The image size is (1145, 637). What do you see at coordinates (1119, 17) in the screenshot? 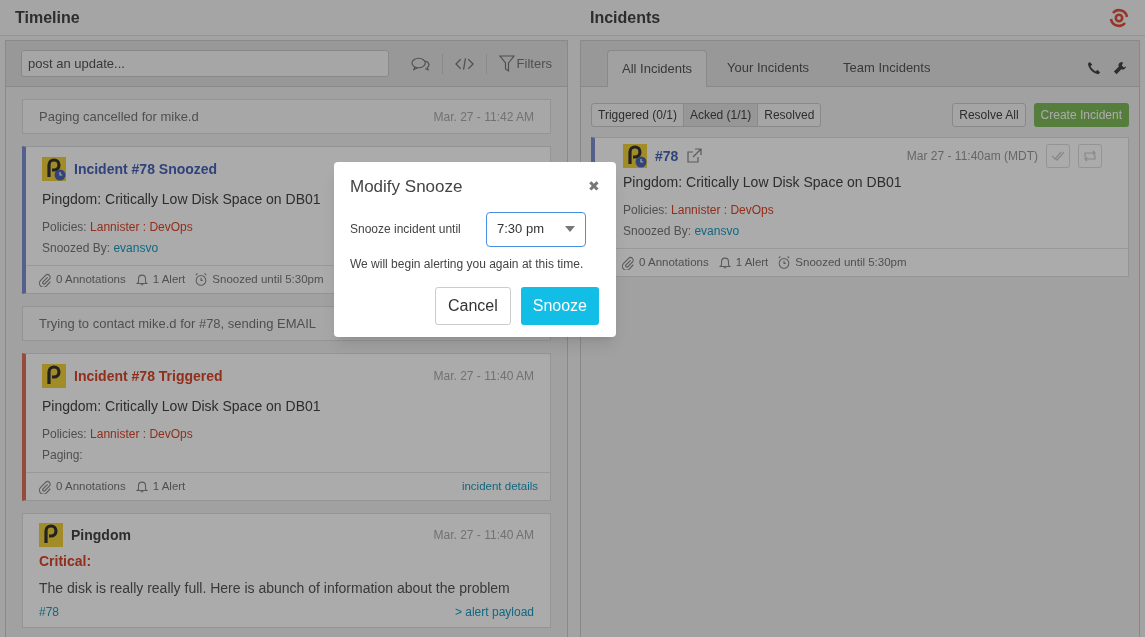
I see `app-logo-icon` at bounding box center [1119, 17].